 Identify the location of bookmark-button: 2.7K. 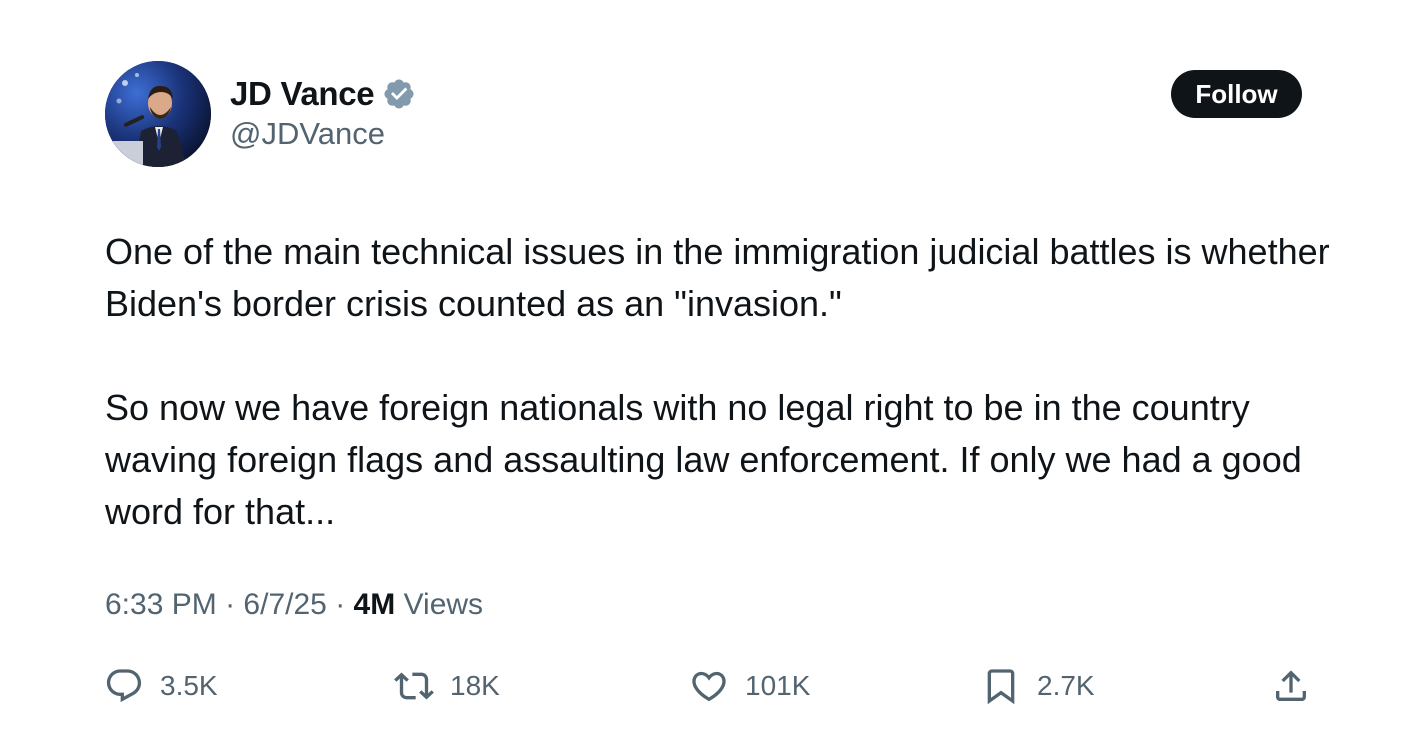
(1038, 686).